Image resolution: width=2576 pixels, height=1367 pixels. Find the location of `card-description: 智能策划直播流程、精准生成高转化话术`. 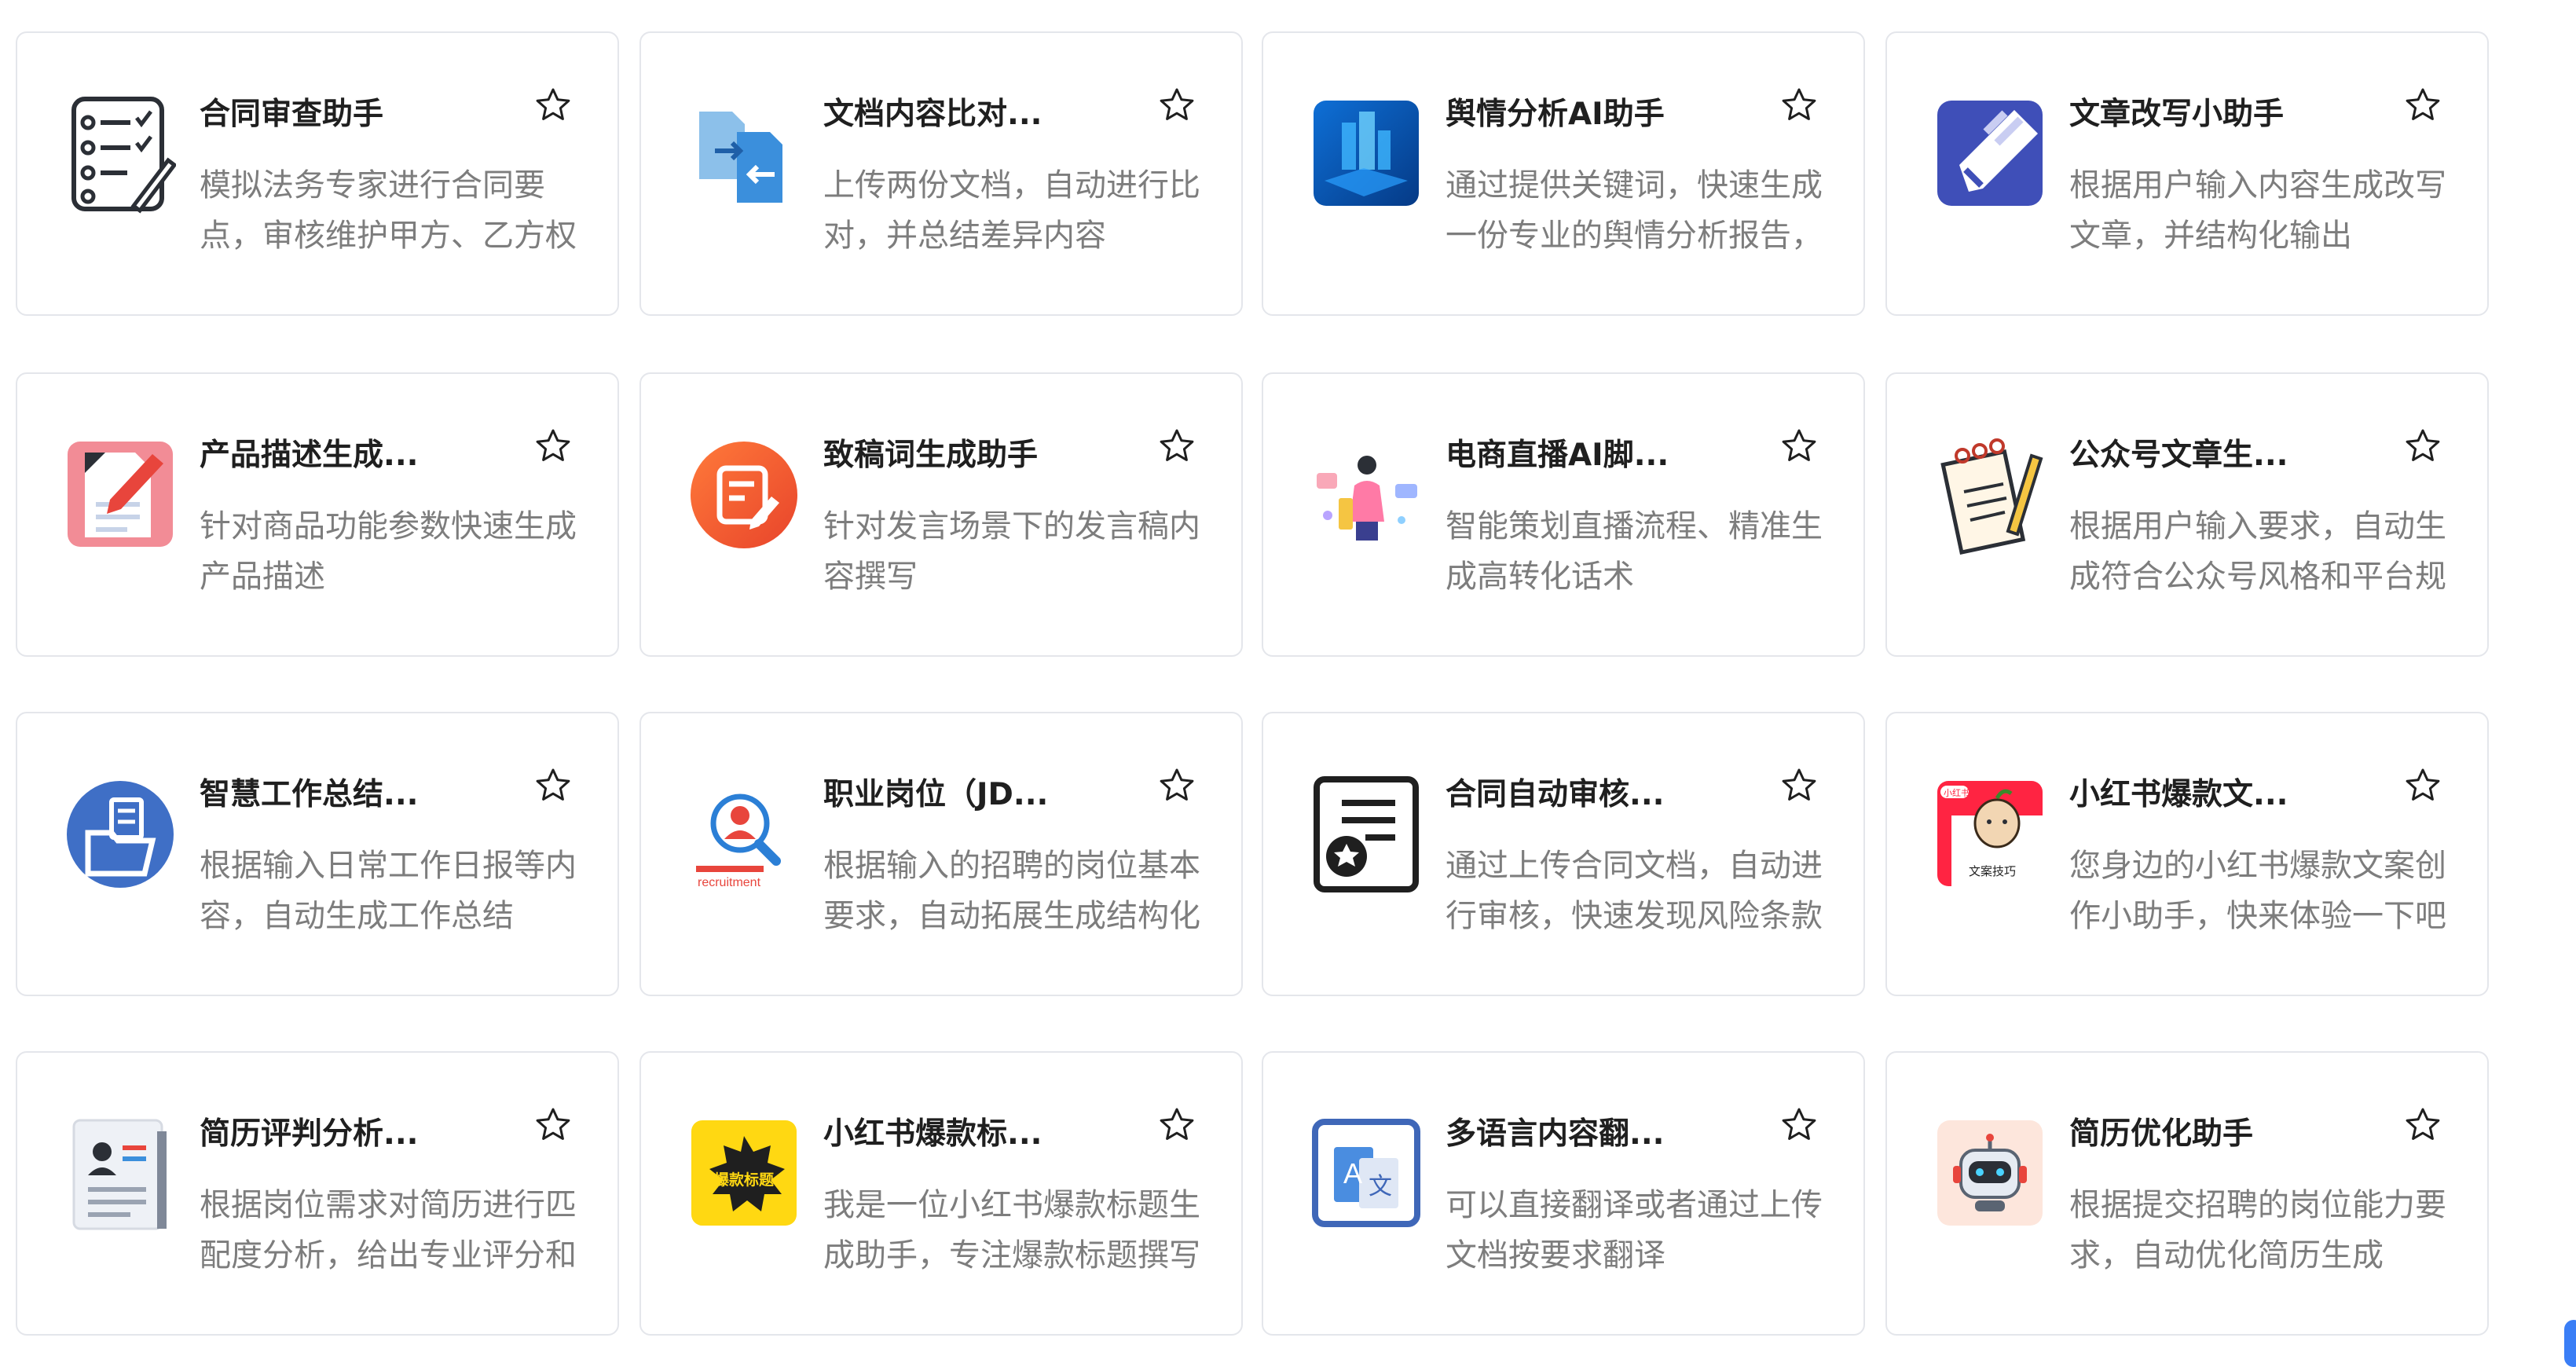

card-description: 智能策划直播流程、精准生成高转化话术 is located at coordinates (1635, 551).